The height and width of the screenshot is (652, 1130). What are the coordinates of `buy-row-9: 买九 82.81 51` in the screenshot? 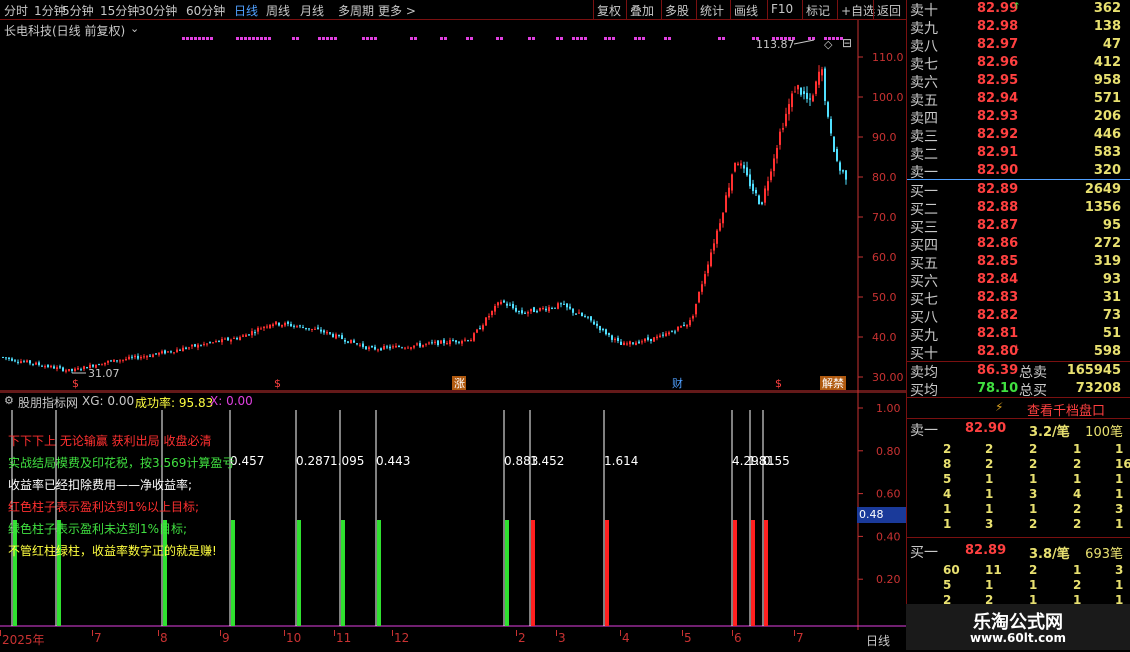 It's located at (1018, 334).